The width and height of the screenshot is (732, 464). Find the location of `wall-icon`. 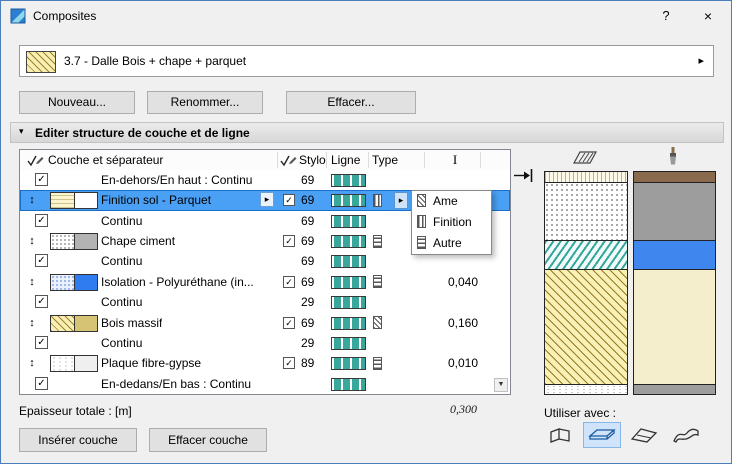

wall-icon is located at coordinates (560, 435).